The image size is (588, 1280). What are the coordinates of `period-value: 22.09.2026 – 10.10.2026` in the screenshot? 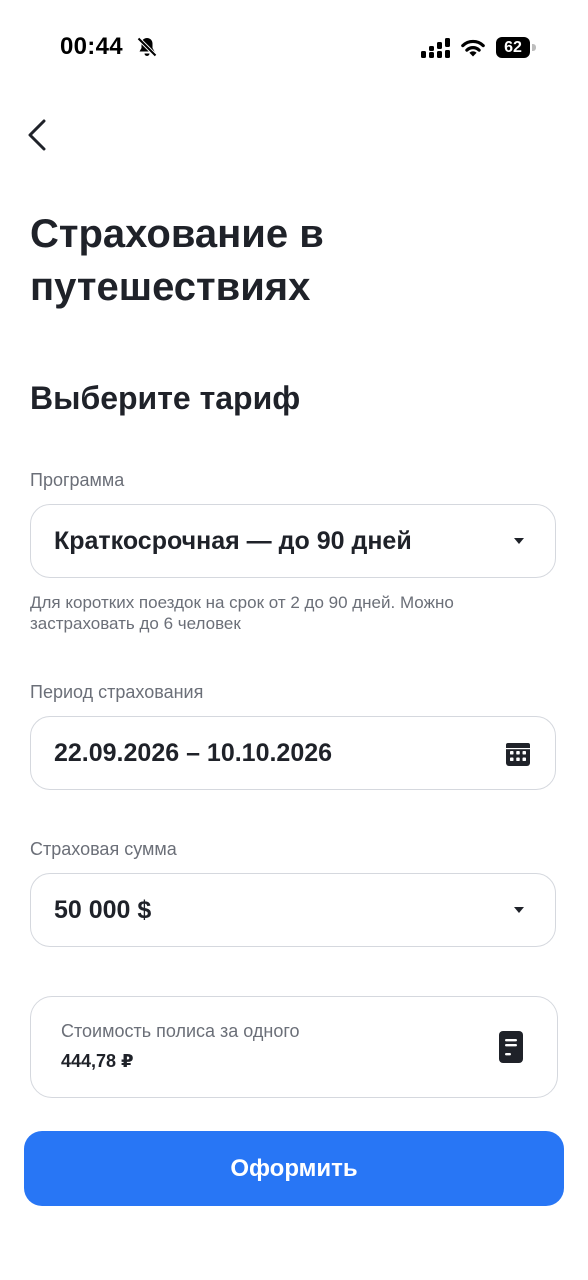 It's located at (193, 753).